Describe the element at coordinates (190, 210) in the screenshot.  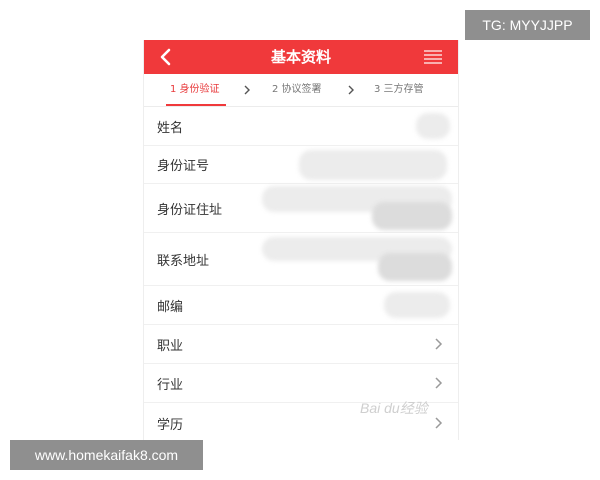
I see `row-label: 身份证住址` at that location.